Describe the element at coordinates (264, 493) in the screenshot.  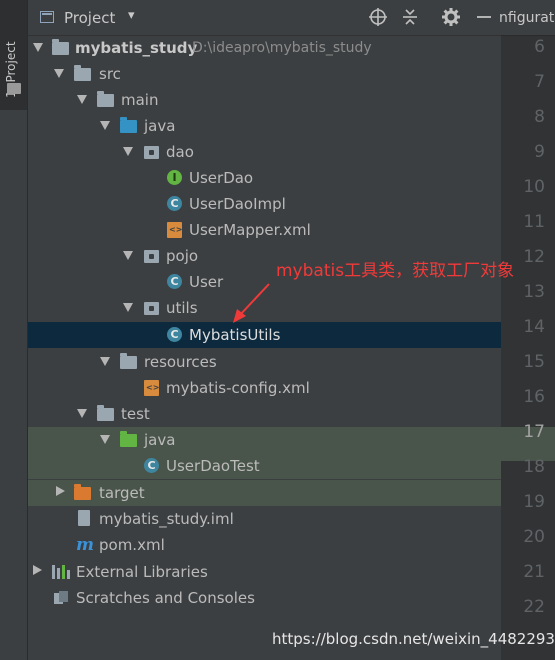
I see `tree-item-target: target` at that location.